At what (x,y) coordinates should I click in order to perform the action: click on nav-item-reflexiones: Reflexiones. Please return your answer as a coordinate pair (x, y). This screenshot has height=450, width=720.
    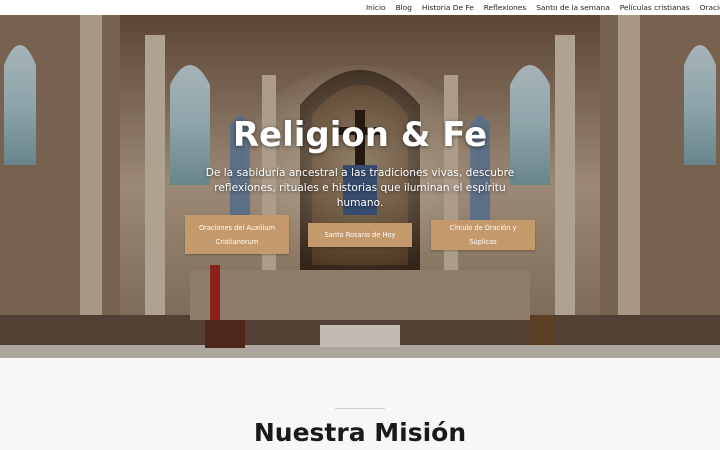
    Looking at the image, I should click on (505, 7).